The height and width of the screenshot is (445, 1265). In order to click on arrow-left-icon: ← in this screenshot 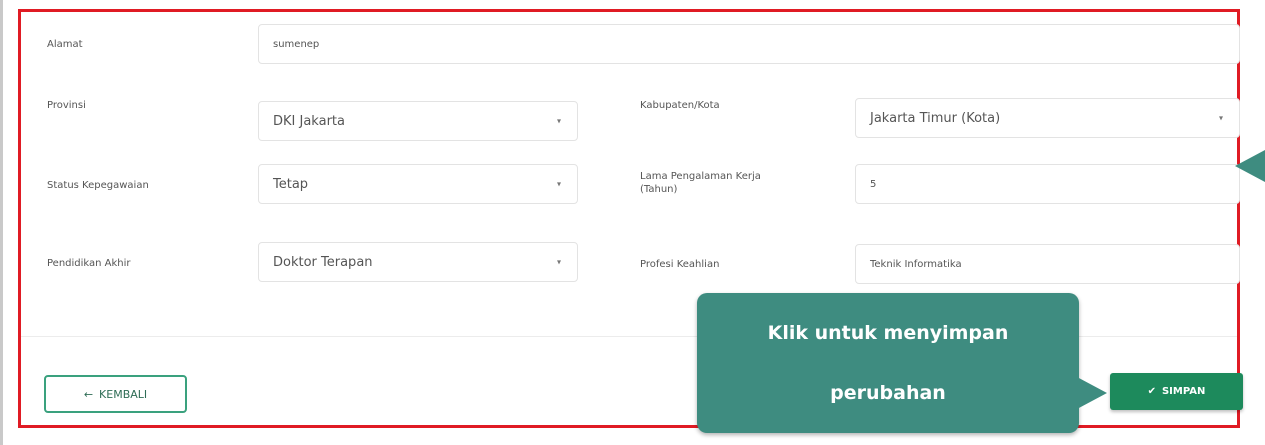, I will do `click(88, 394)`.